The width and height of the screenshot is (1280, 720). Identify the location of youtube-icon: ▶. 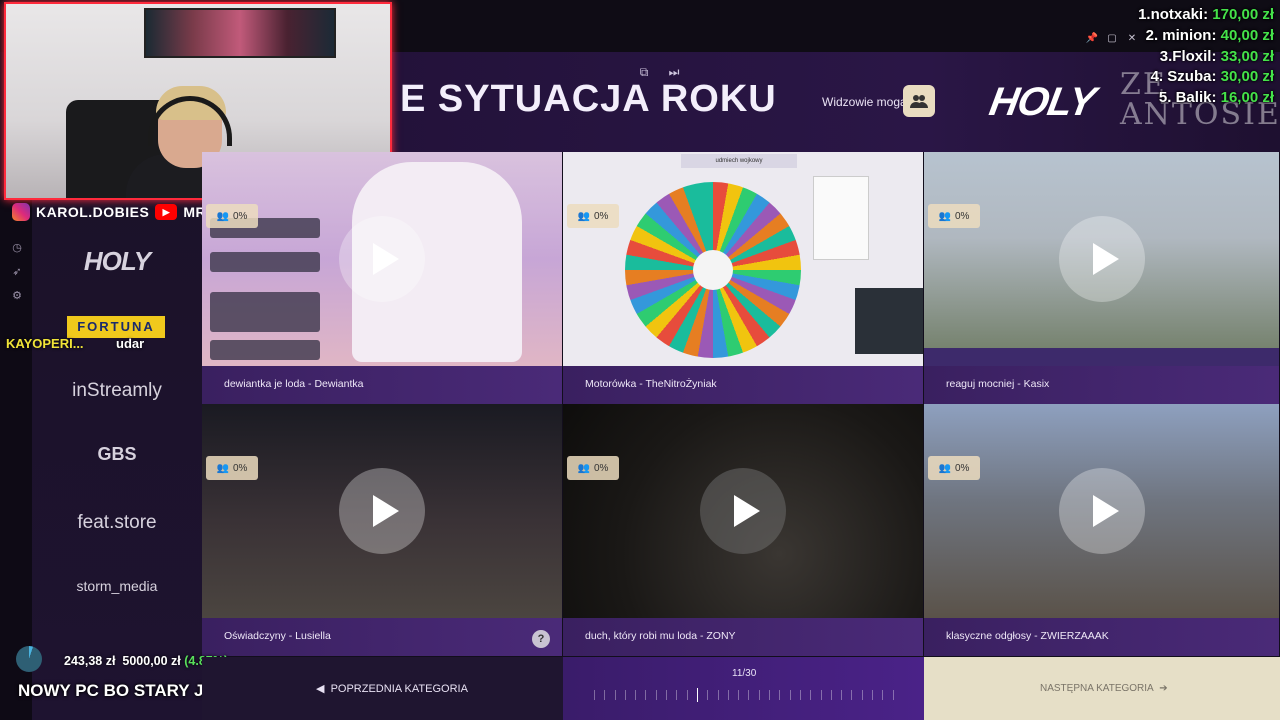
(166, 212).